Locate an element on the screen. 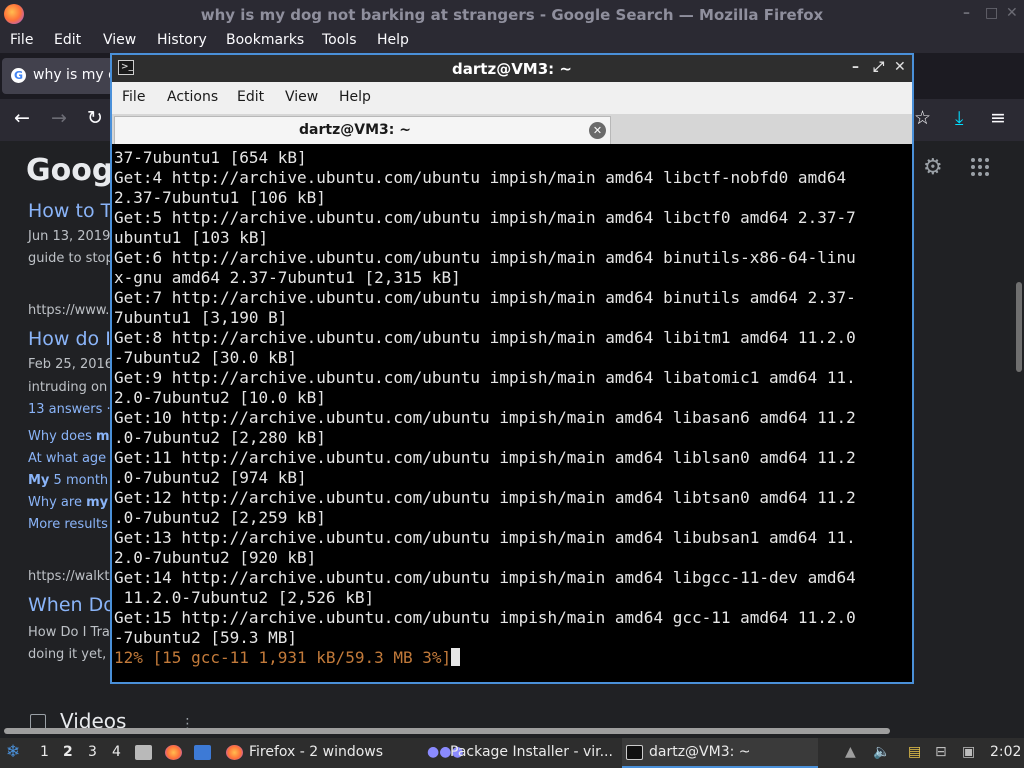 This screenshot has width=1024, height=768. browser-tab: G why is my d is located at coordinates (59, 76).